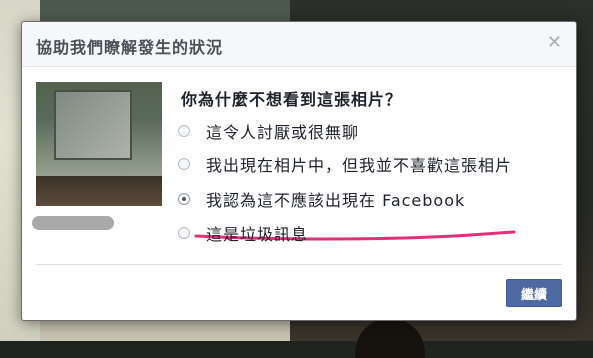 This screenshot has width=593, height=358. I want to click on option-annoying: 這令人討厭或很無聊, so click(268, 131).